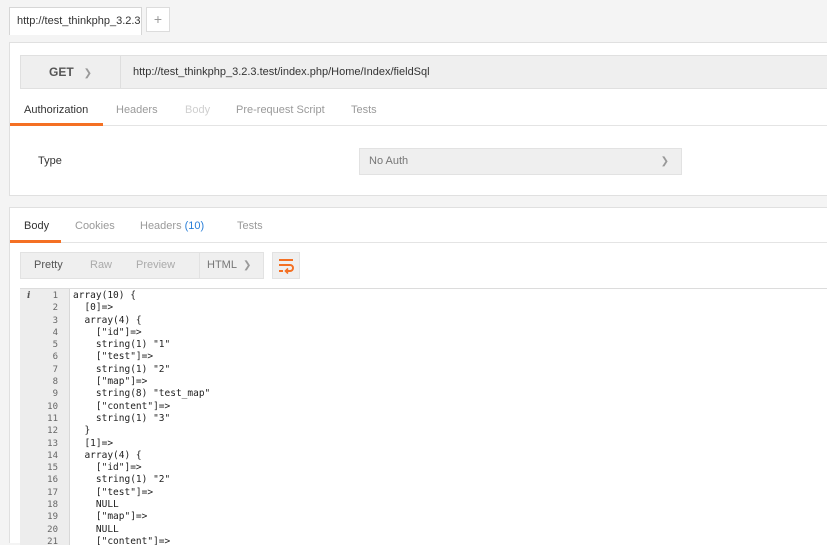  I want to click on tab-response-tests: Tests, so click(250, 226).